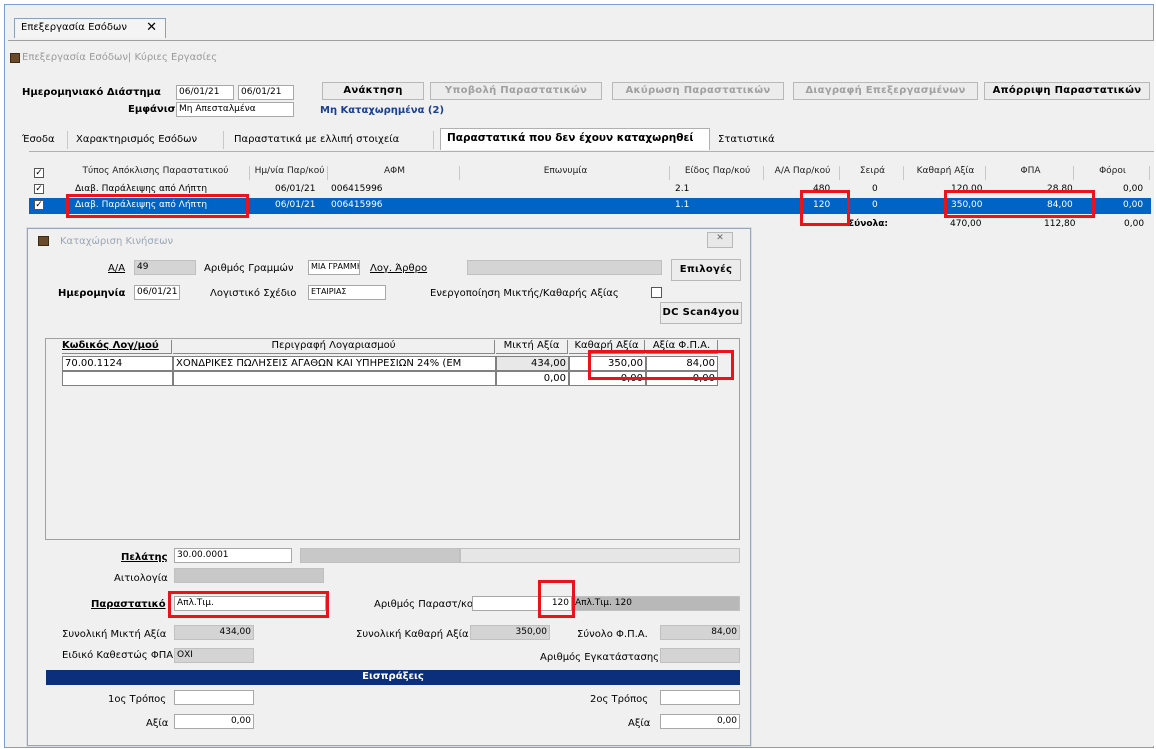 The height and width of the screenshot is (749, 1156). Describe the element at coordinates (157, 206) in the screenshot. I see `highlight-type` at that location.